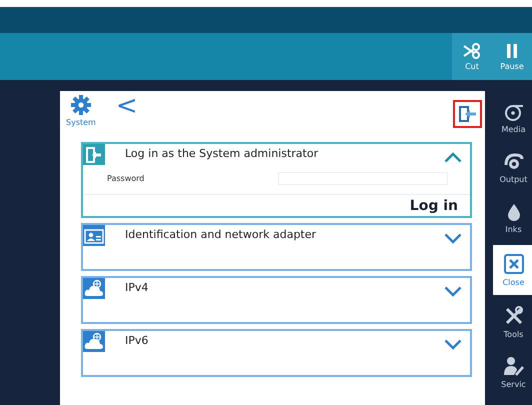 The width and height of the screenshot is (532, 405). Describe the element at coordinates (80, 105) in the screenshot. I see `gear-icon` at that location.